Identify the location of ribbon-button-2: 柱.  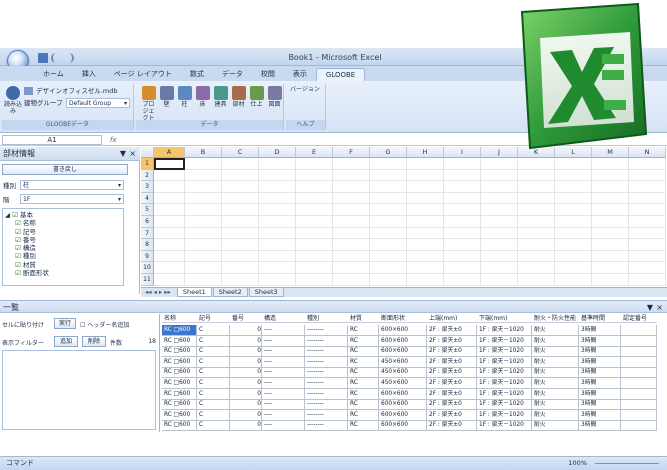
(184, 97).